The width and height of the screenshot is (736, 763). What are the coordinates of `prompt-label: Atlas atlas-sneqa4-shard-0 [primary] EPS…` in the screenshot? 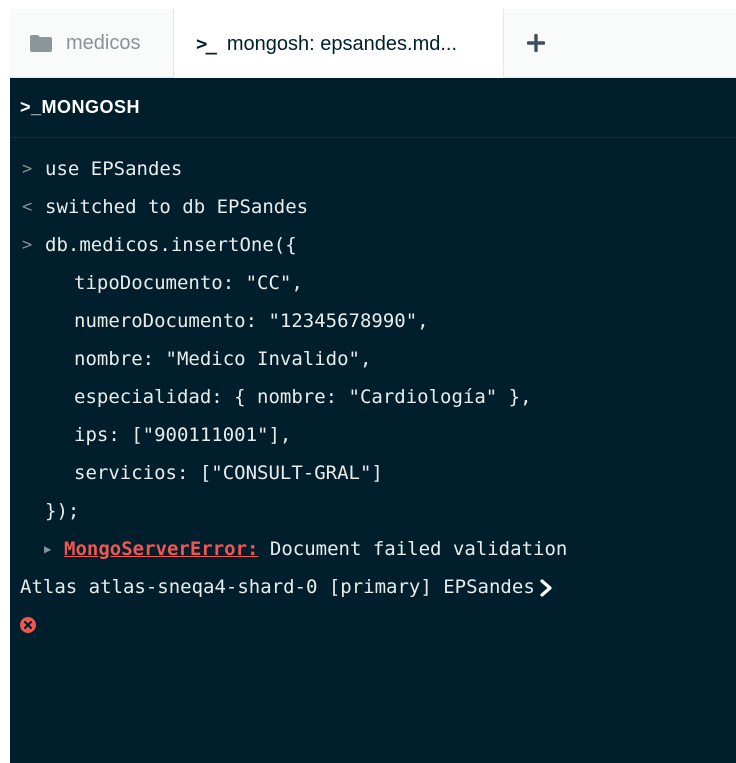 It's located at (277, 587).